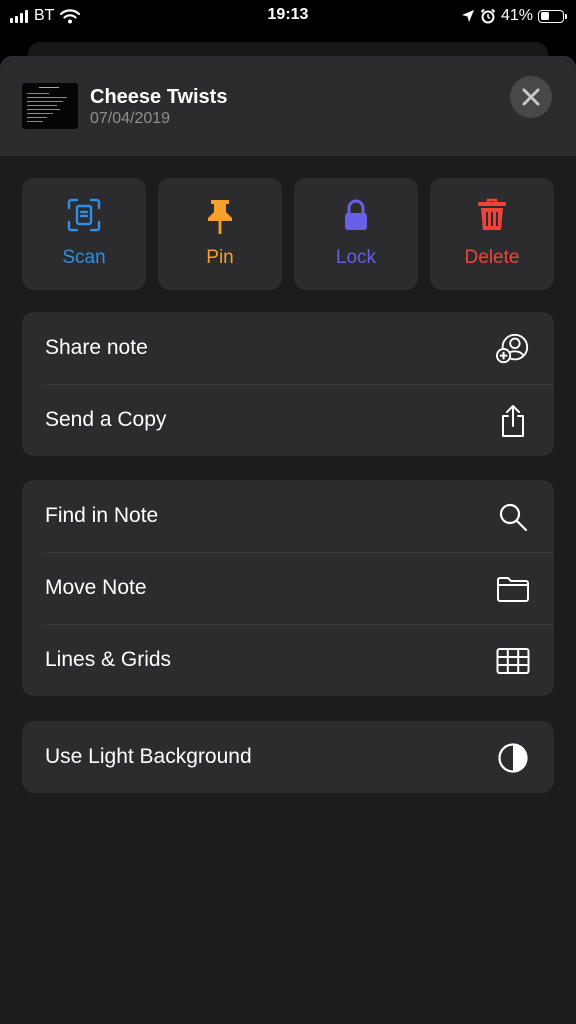  What do you see at coordinates (492, 214) in the screenshot?
I see `trash-icon` at bounding box center [492, 214].